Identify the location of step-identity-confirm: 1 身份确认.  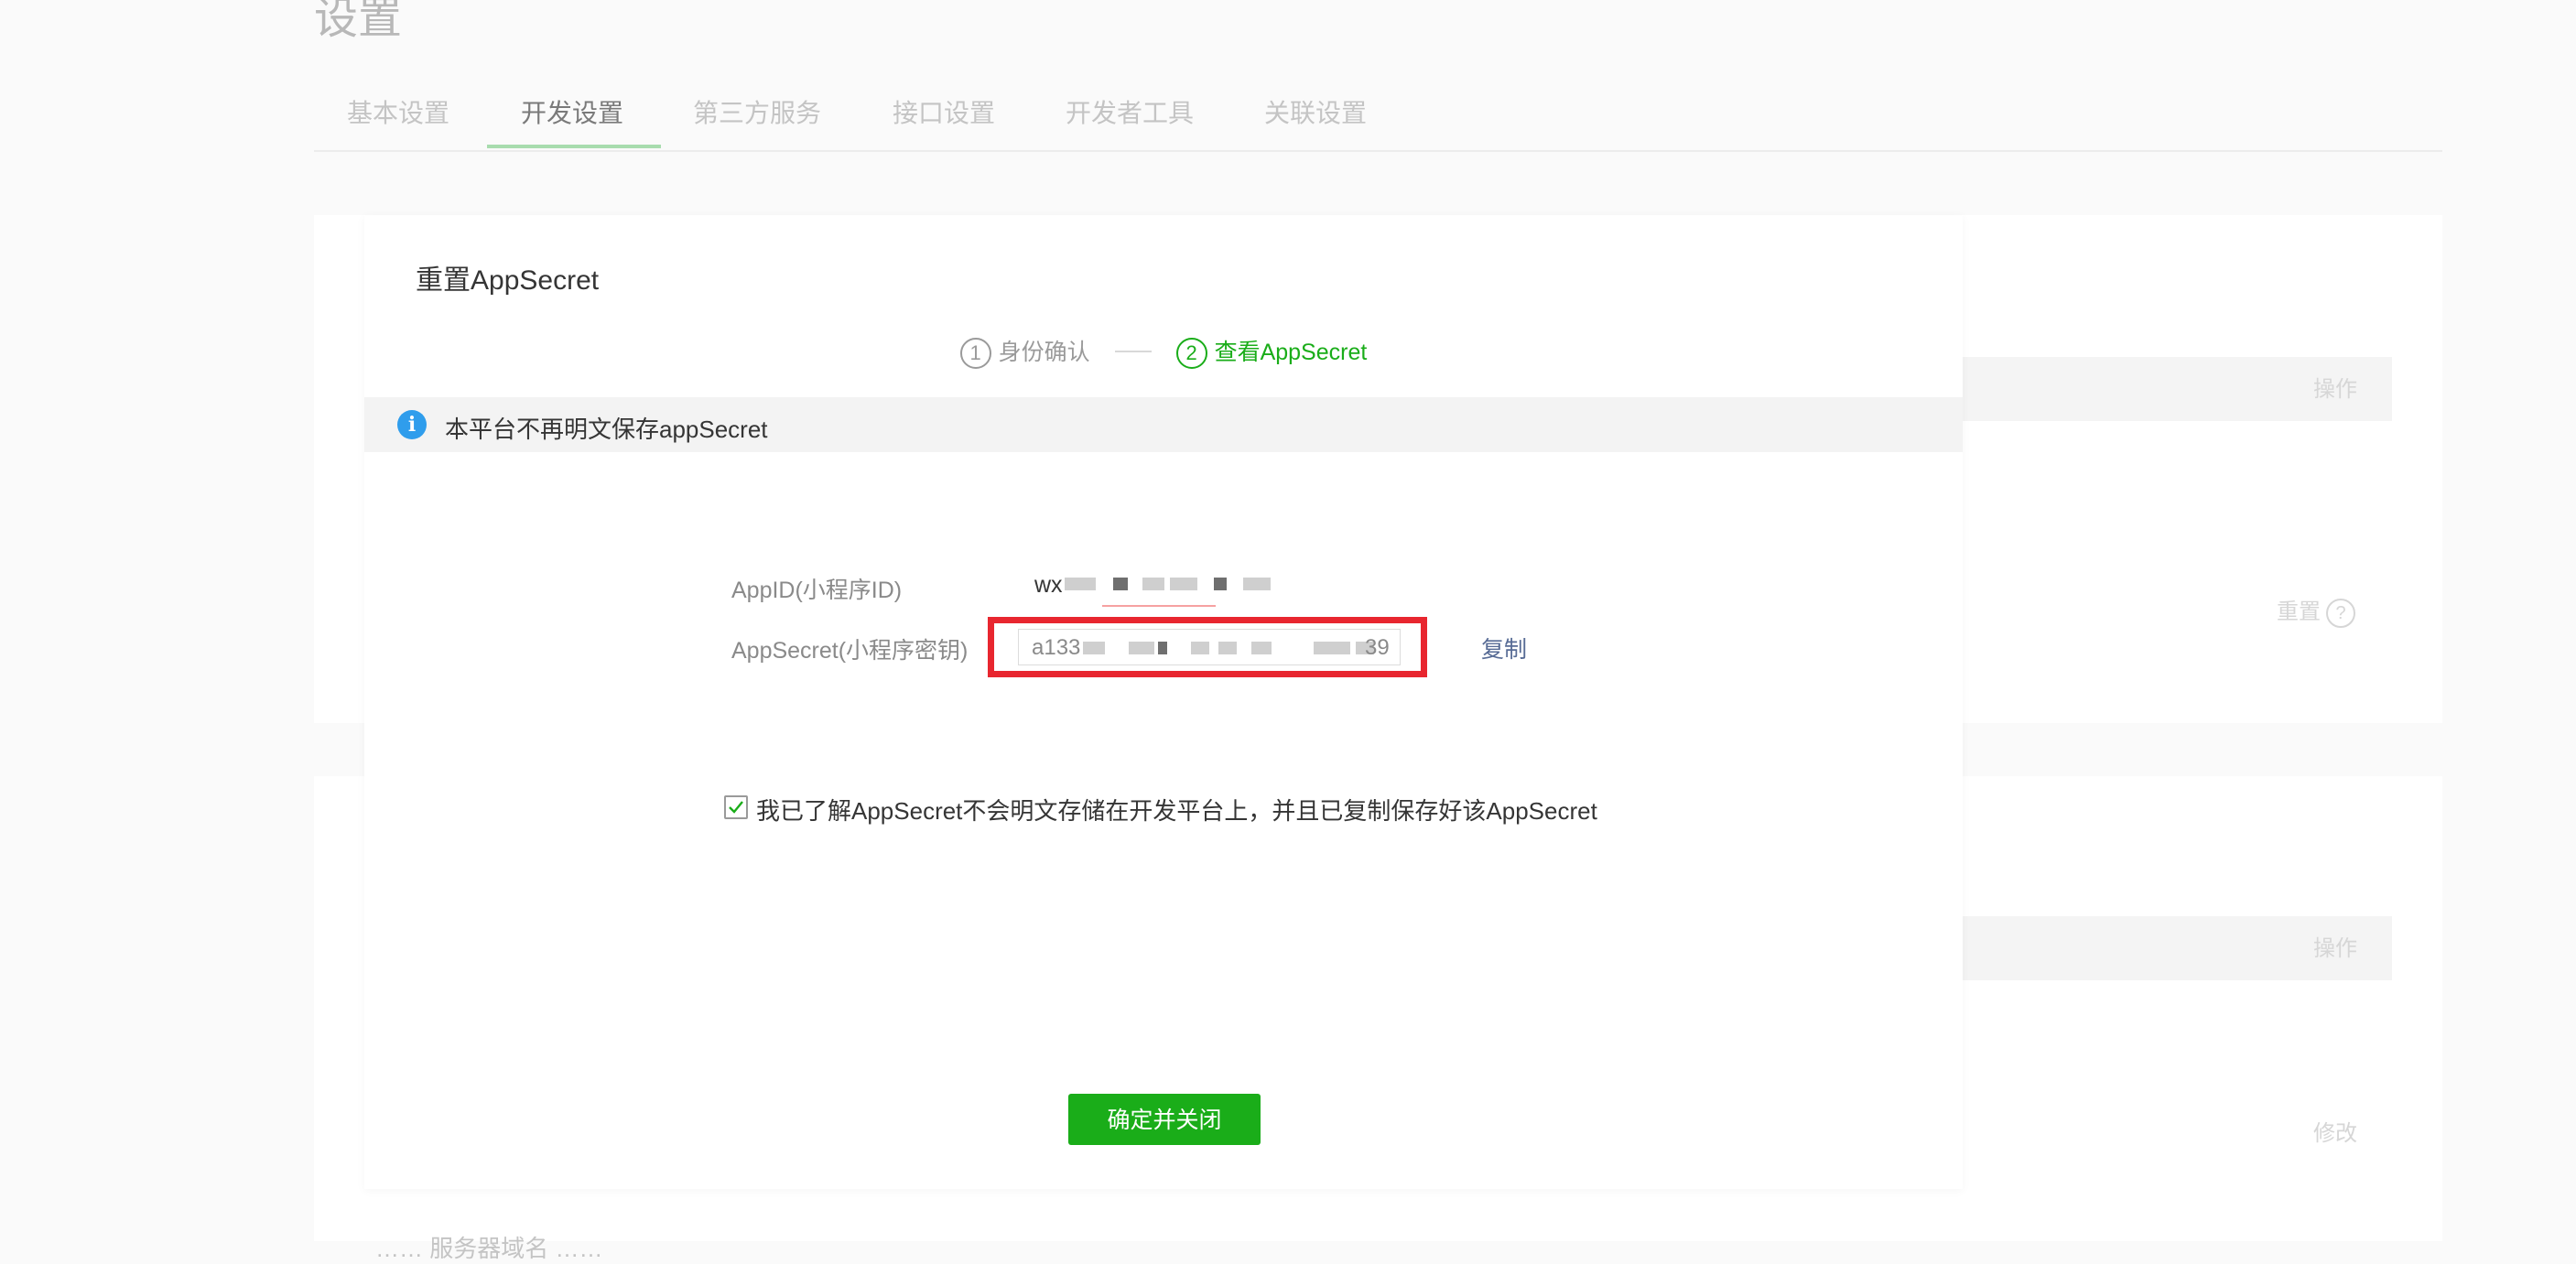
(1025, 352).